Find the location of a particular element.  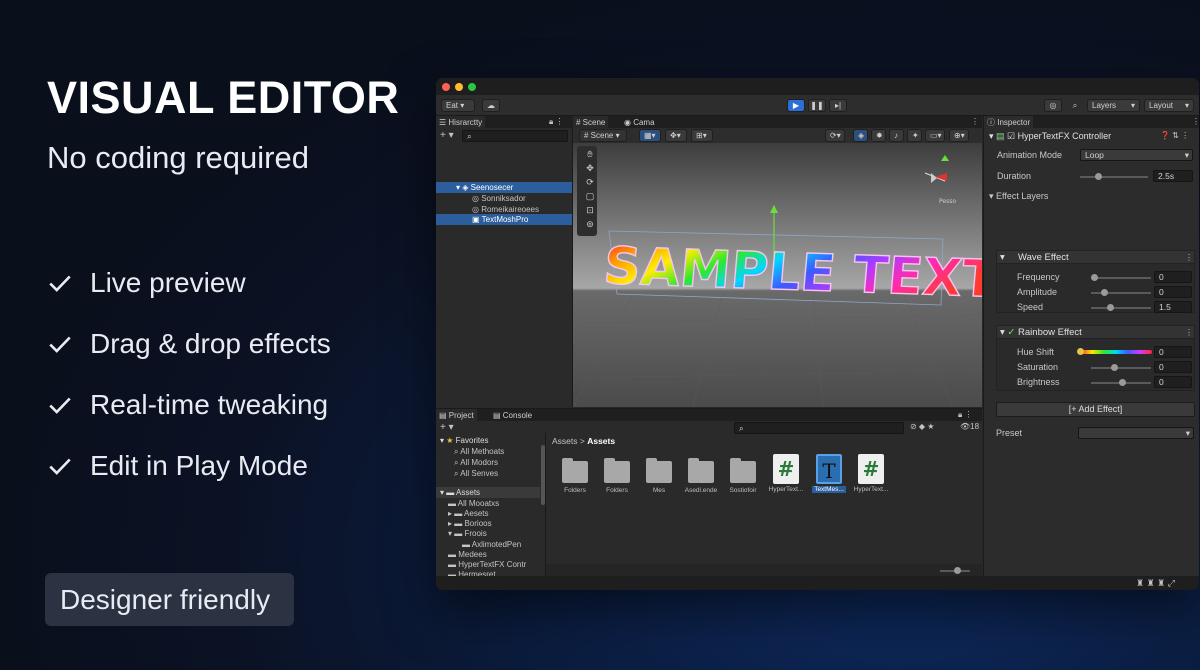

brightness-slider-knob is located at coordinates (1122, 382).